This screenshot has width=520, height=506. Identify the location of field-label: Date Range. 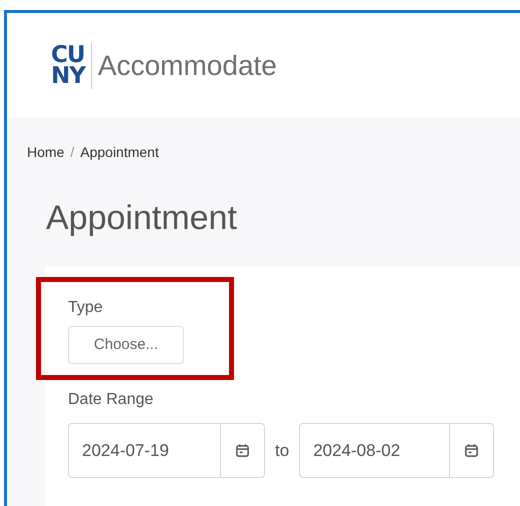
(111, 400).